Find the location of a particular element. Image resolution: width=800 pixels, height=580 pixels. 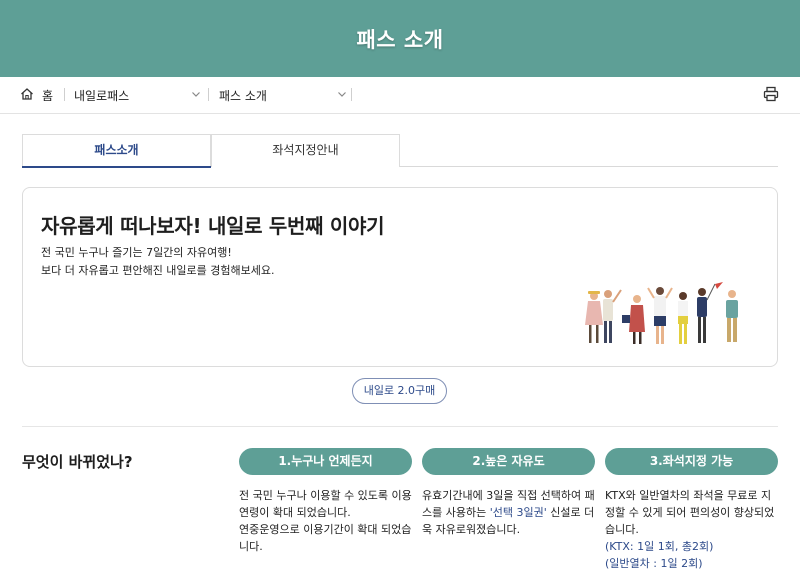

intro-line-1: 전 국민 누구나 즐기는 7일간의 자유여행! is located at coordinates (136, 252).